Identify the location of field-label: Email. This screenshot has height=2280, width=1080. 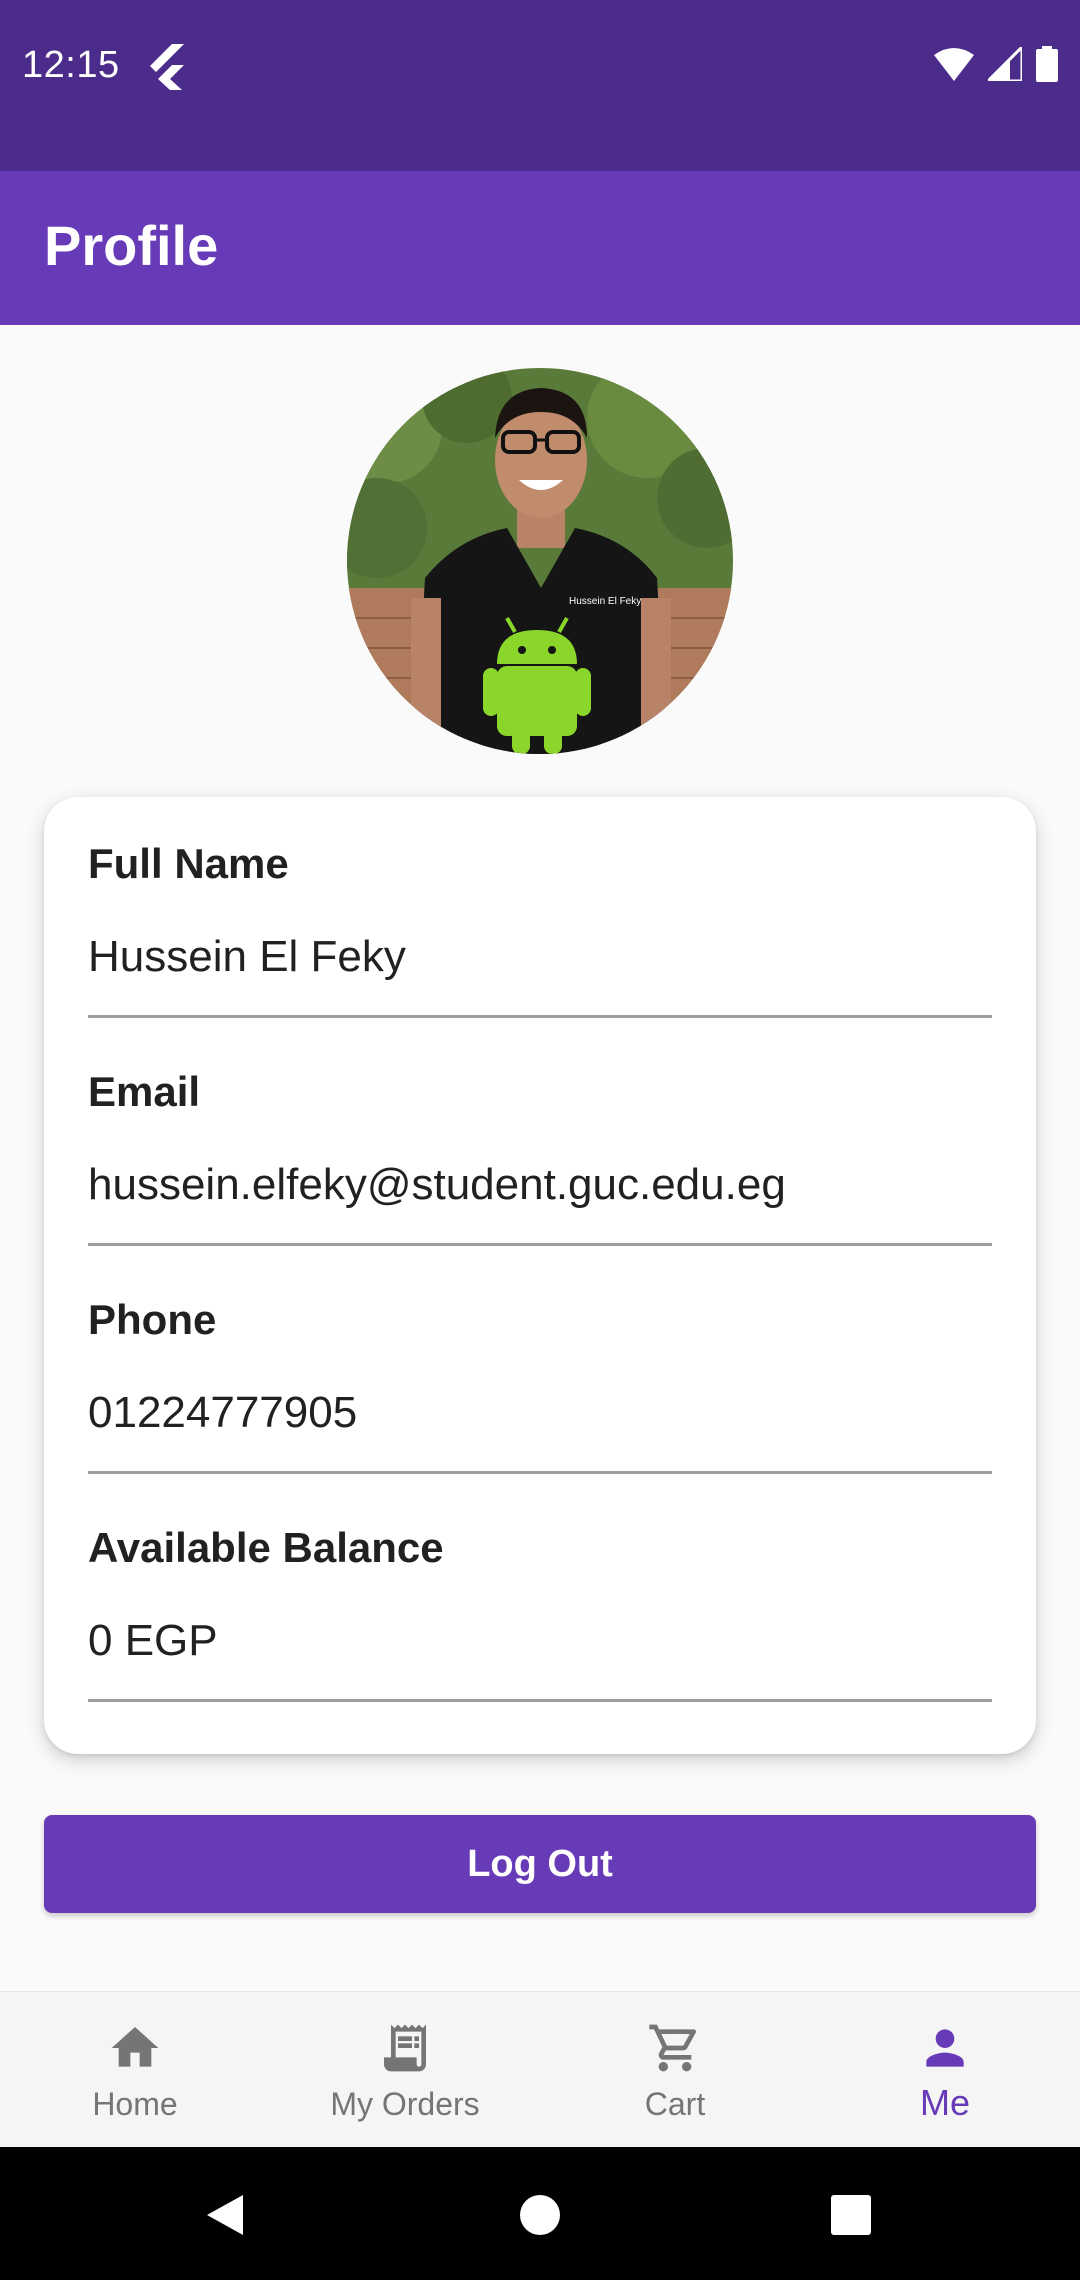
(144, 1091).